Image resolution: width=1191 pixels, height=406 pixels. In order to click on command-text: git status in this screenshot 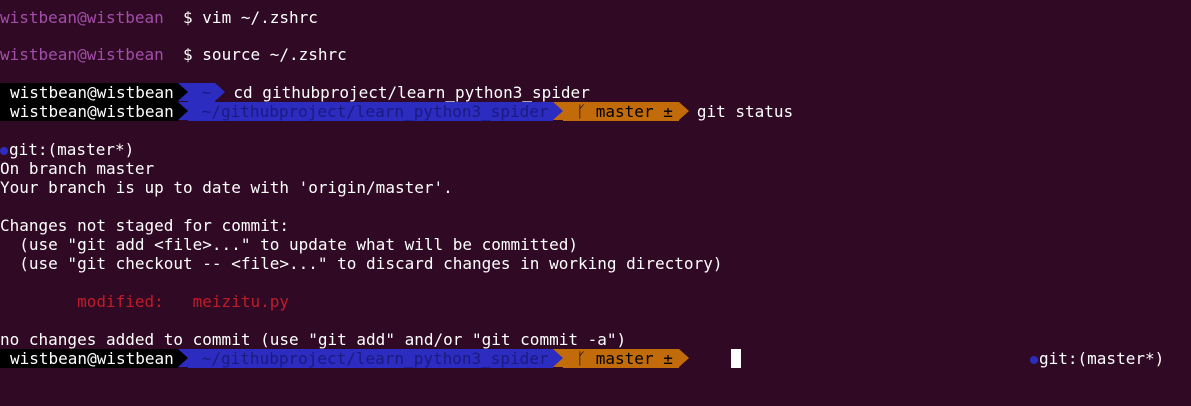, I will do `click(745, 111)`.